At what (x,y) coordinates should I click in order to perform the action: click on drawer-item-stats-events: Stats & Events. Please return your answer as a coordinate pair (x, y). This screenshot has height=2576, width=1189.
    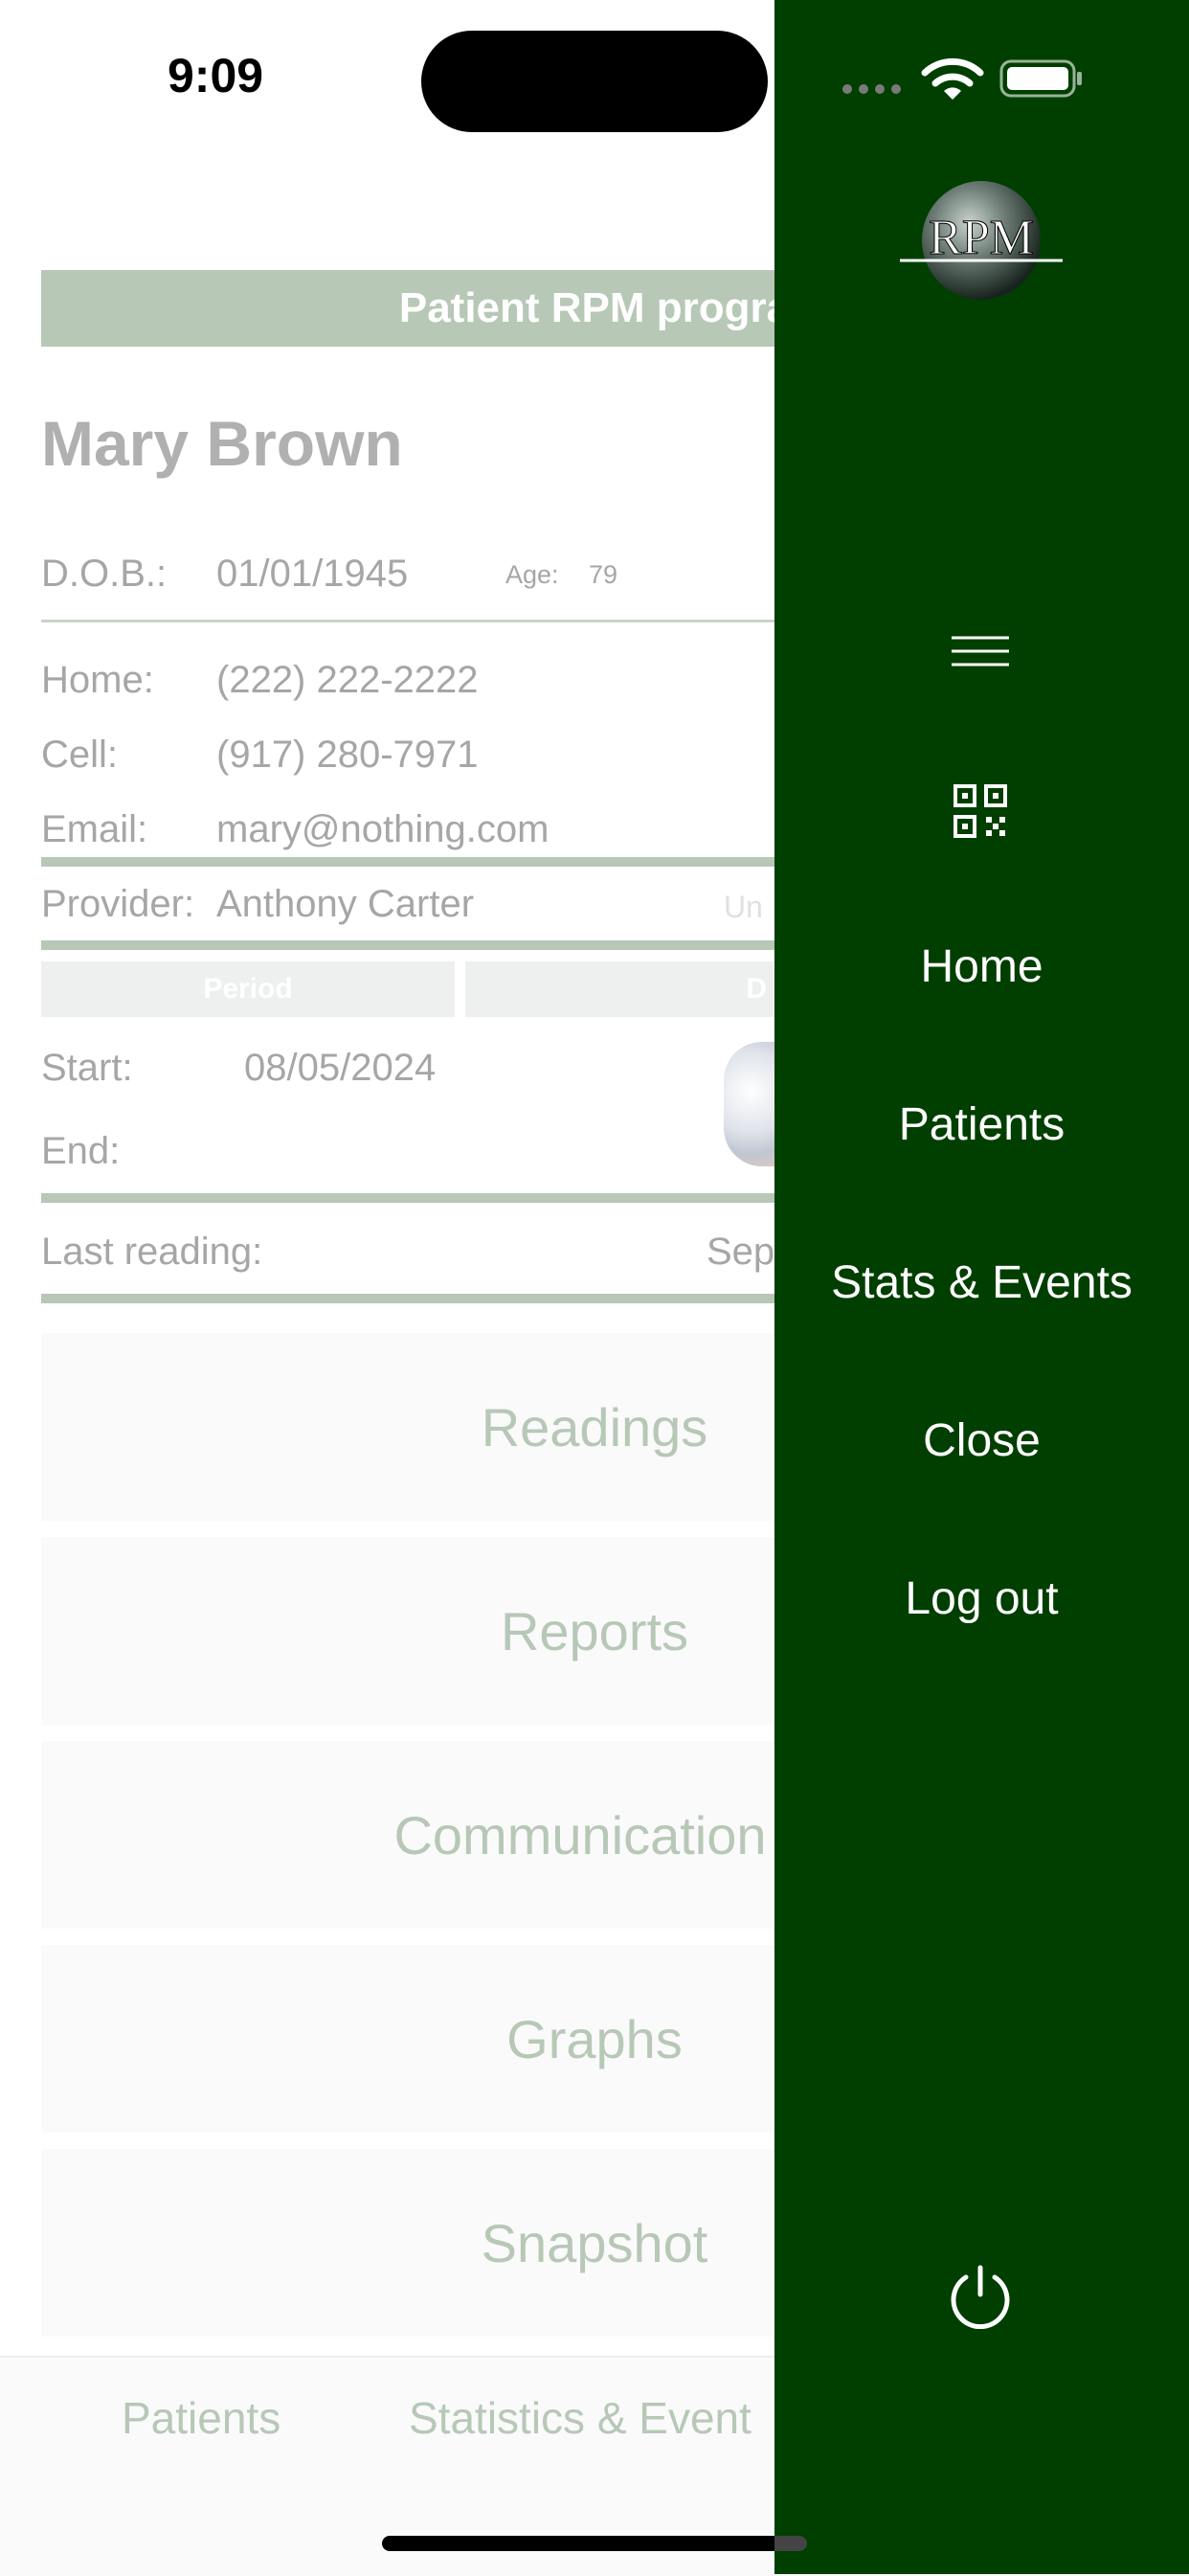
    Looking at the image, I should click on (981, 1282).